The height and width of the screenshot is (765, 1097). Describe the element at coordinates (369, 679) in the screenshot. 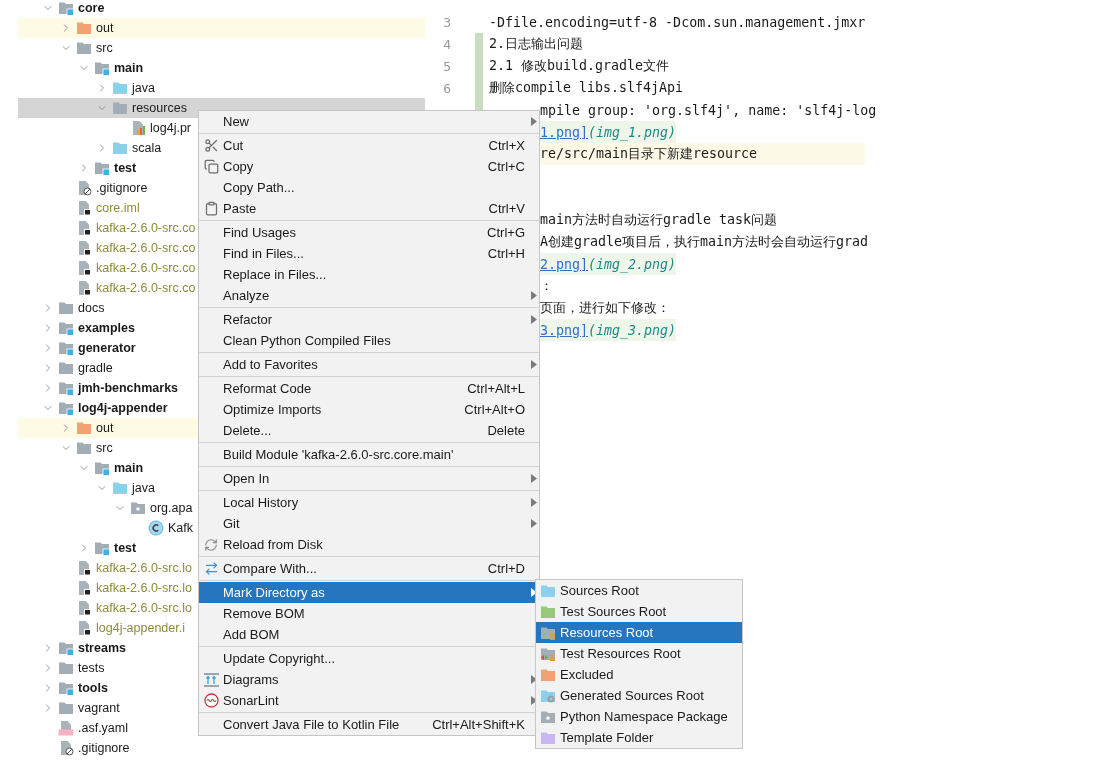

I see `menu-item: Diagrams` at that location.